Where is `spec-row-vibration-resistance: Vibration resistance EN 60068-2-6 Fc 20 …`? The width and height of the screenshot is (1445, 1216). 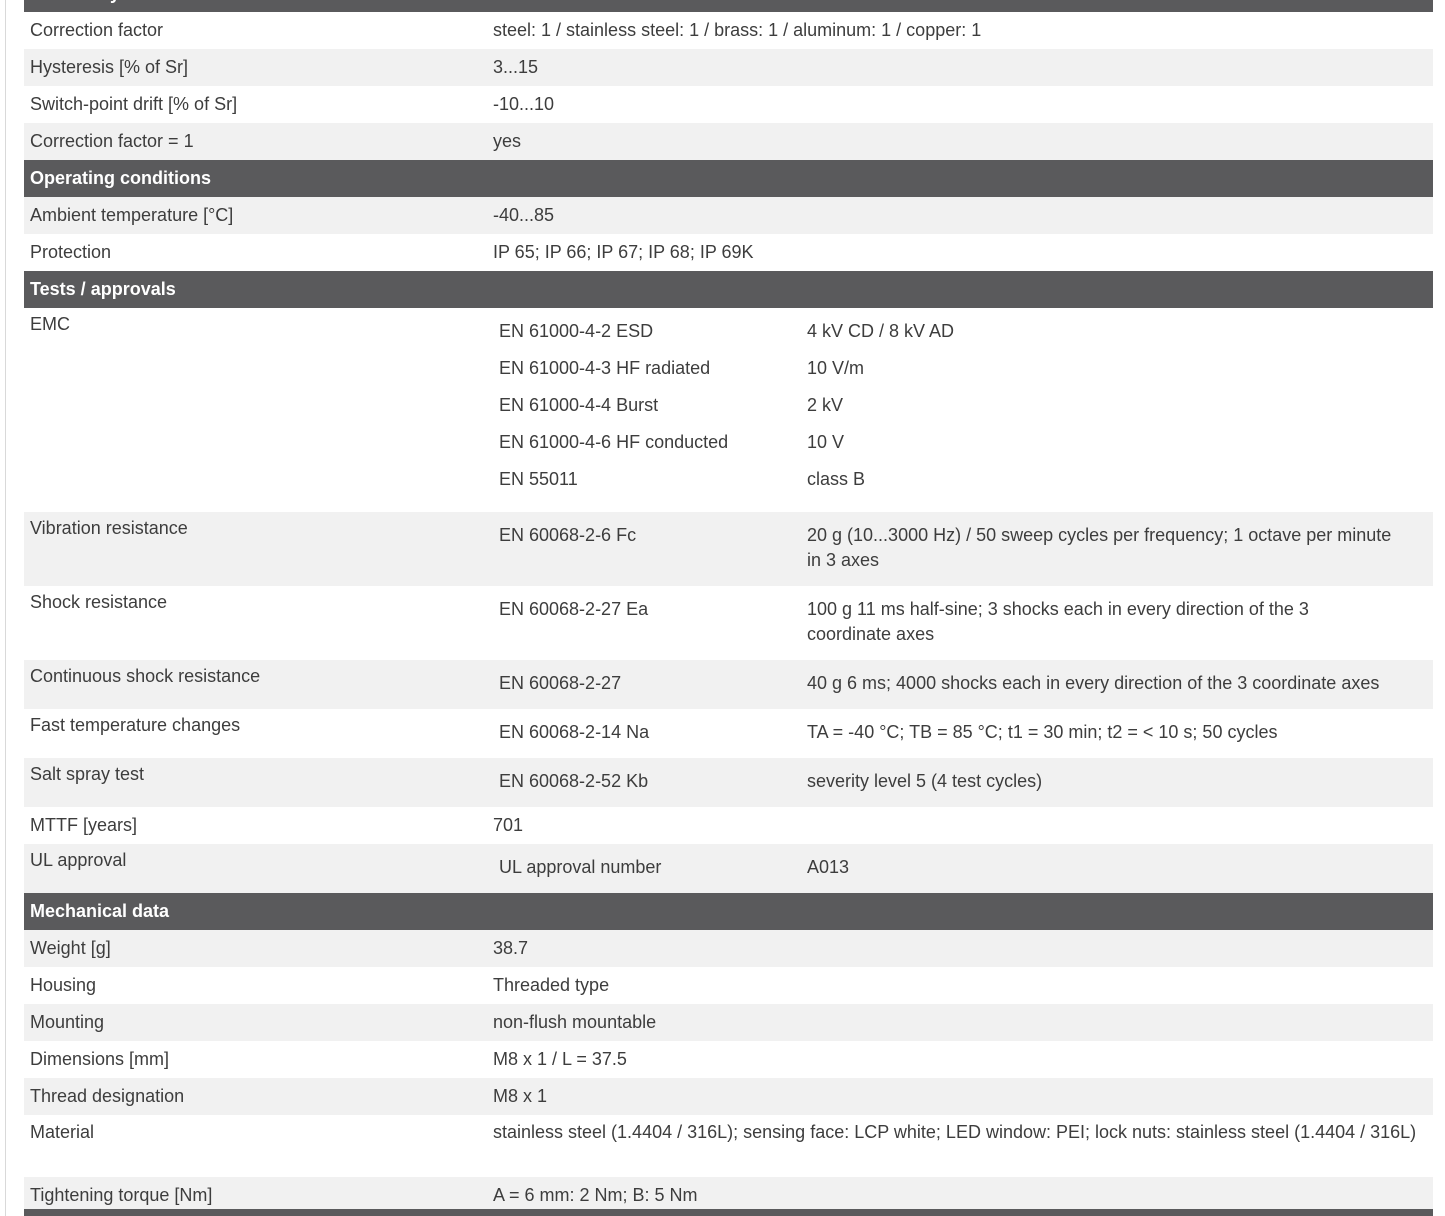 spec-row-vibration-resistance: Vibration resistance EN 60068-2-6 Fc 20 … is located at coordinates (728, 549).